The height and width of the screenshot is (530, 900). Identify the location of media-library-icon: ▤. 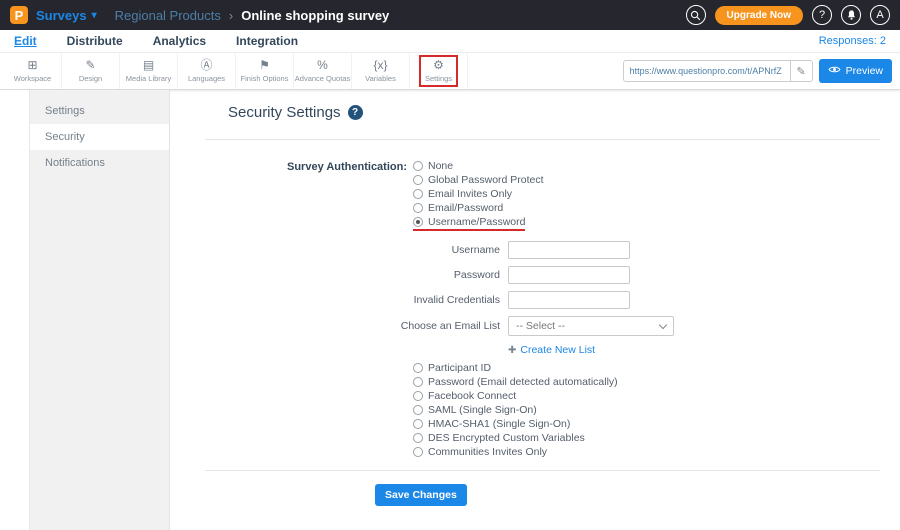
(148, 65).